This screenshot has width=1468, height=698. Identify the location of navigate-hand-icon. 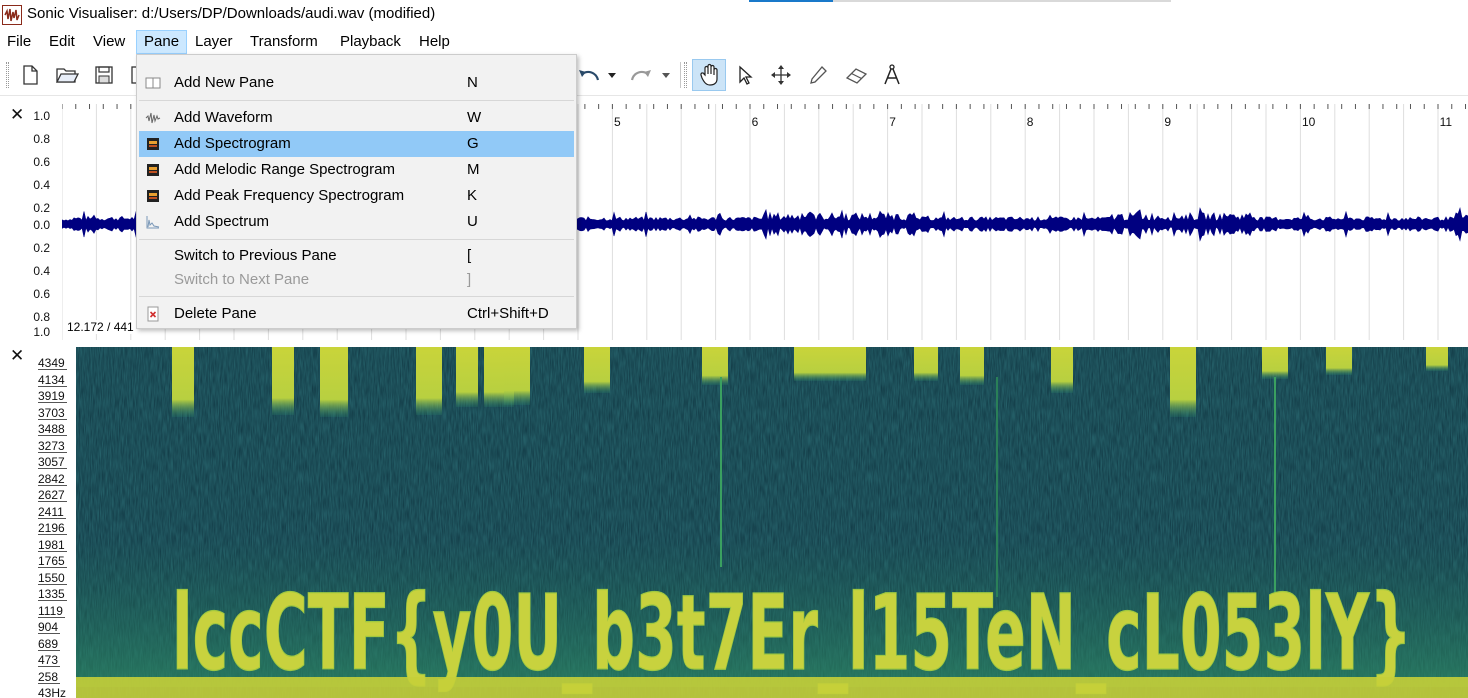
(709, 75).